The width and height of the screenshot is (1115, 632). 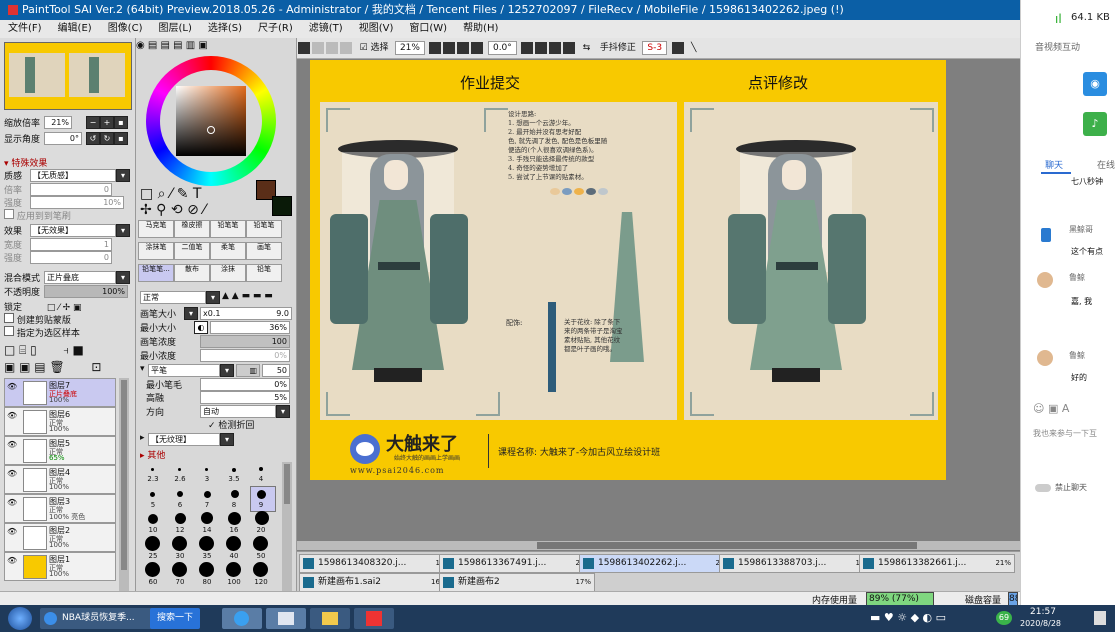 I want to click on apply-checkbox, so click(x=9, y=214).